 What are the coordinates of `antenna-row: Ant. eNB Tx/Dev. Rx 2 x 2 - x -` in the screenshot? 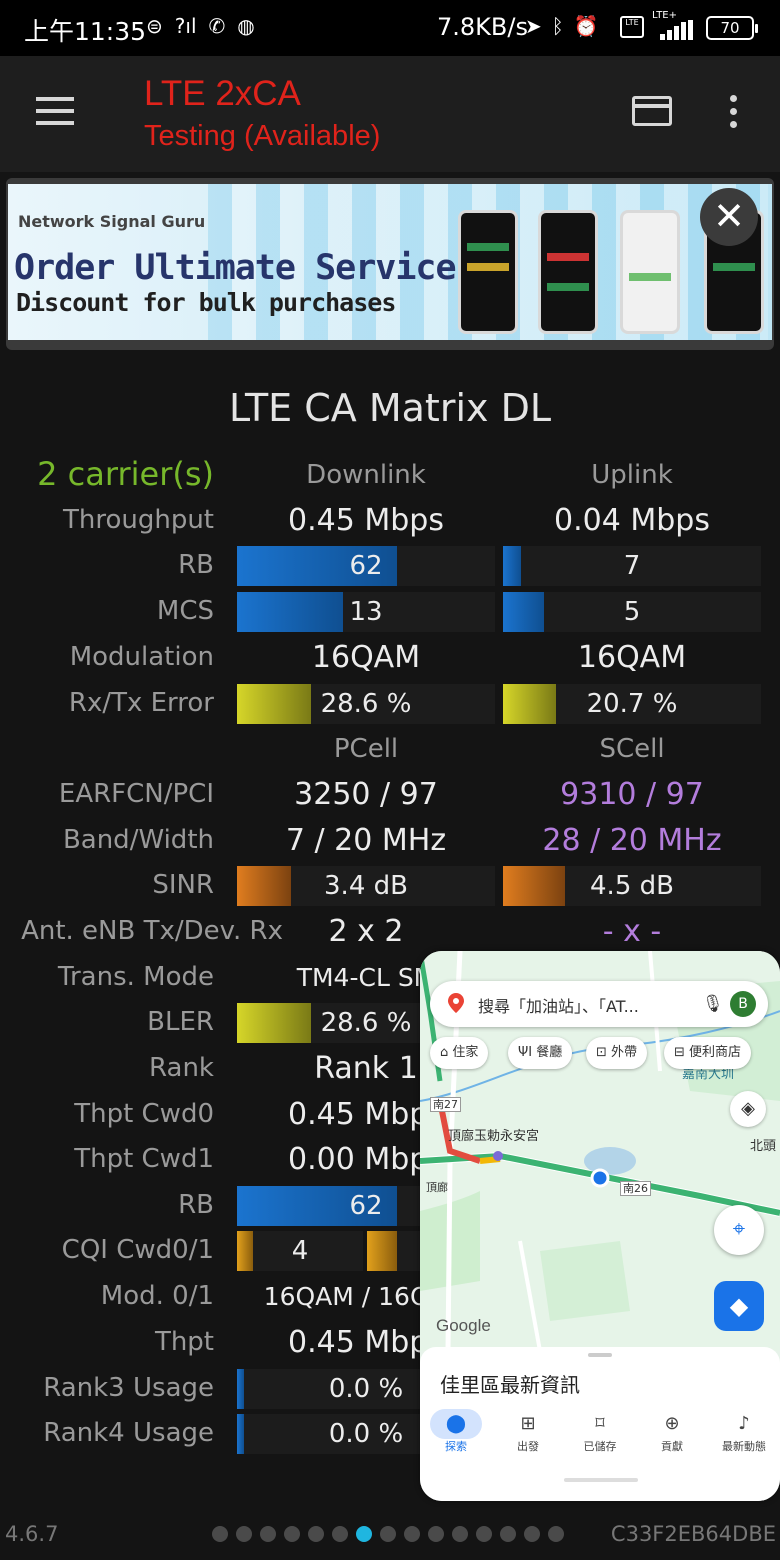 It's located at (390, 932).